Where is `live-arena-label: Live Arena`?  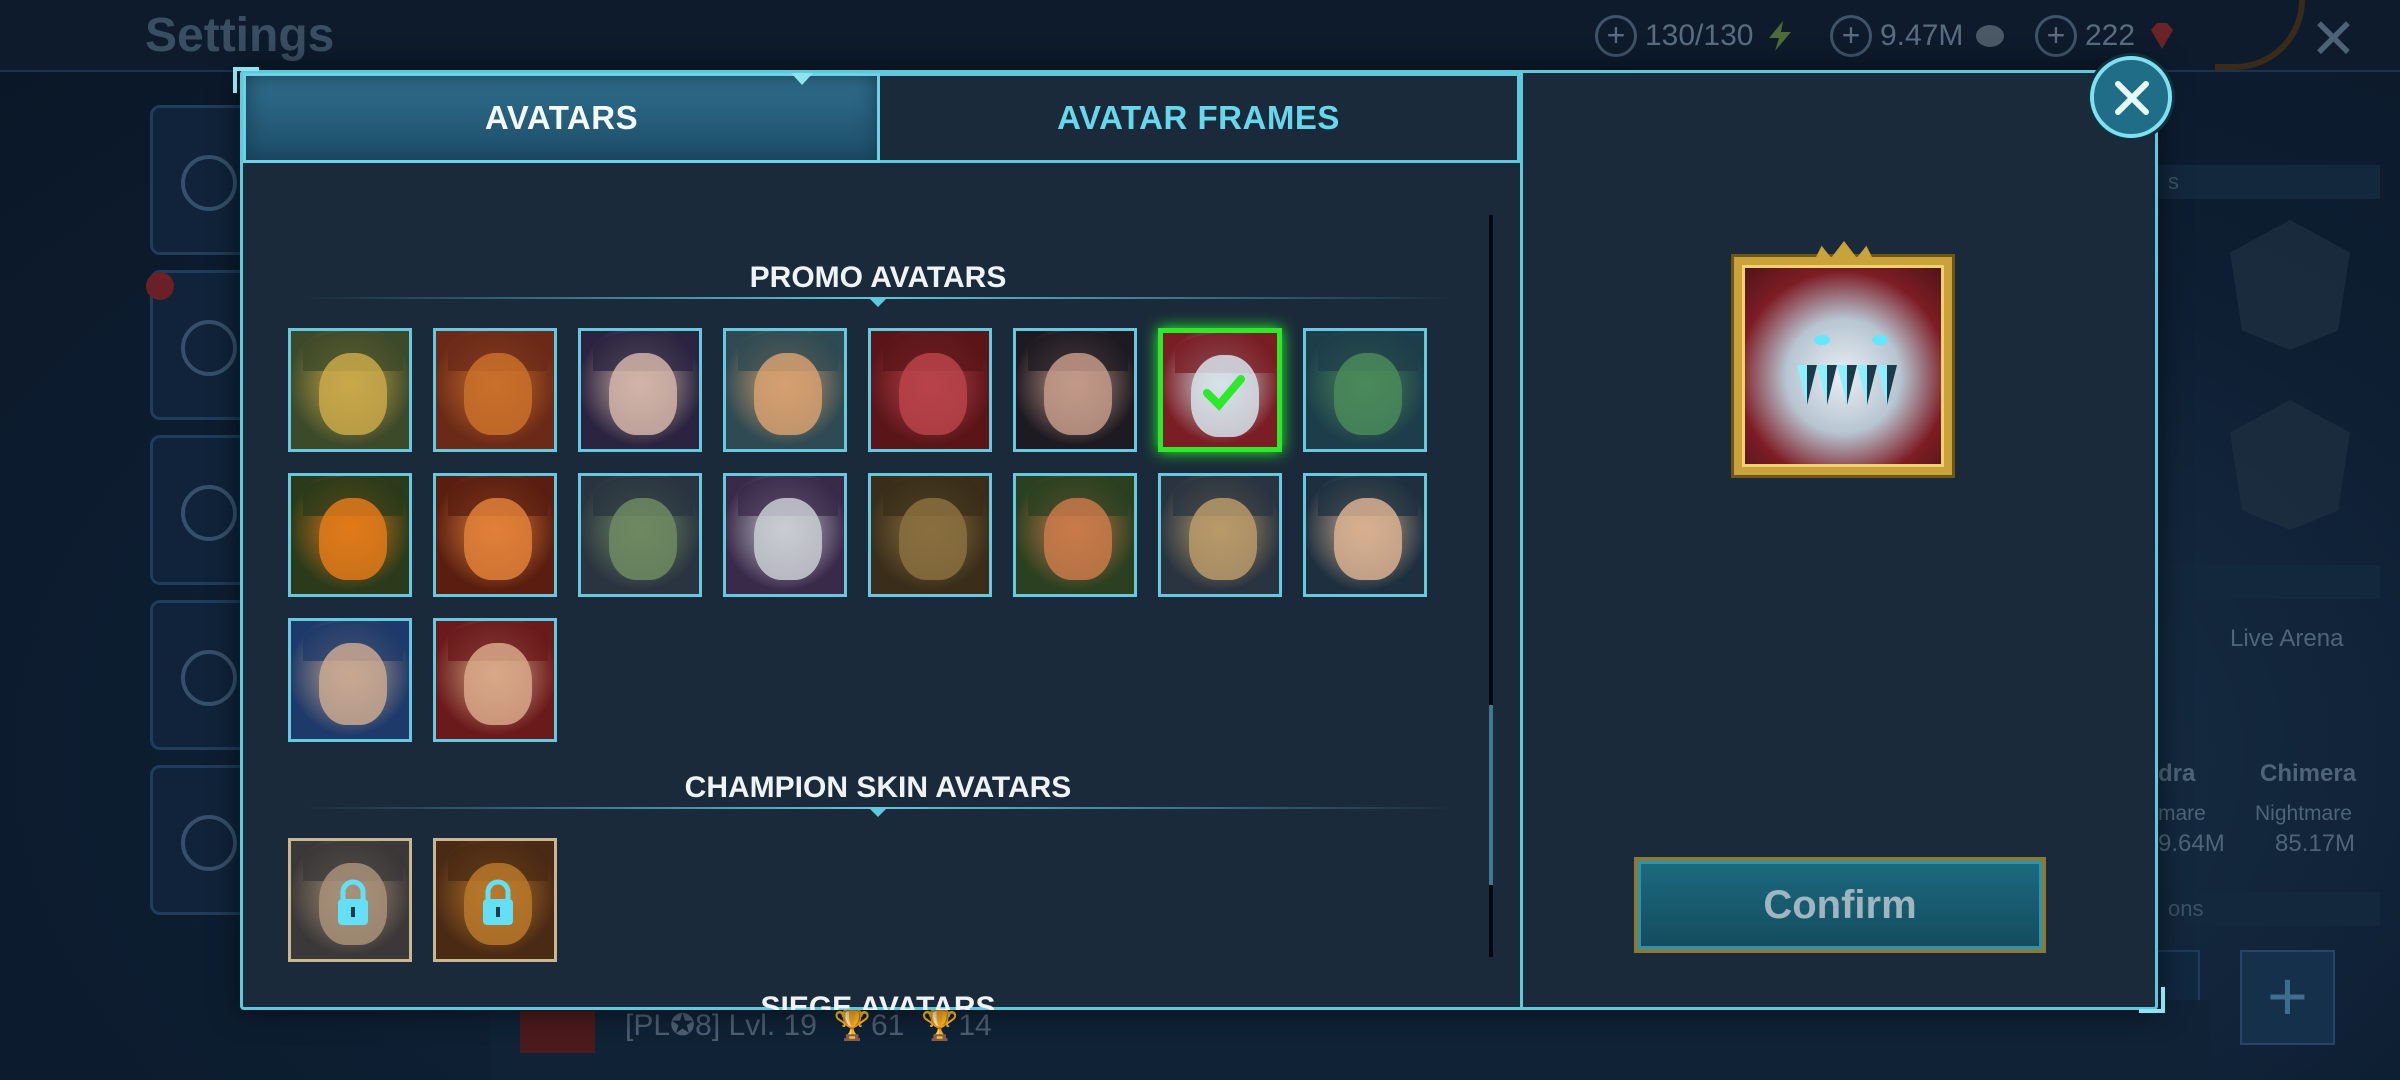
live-arena-label: Live Arena is located at coordinates (2287, 638).